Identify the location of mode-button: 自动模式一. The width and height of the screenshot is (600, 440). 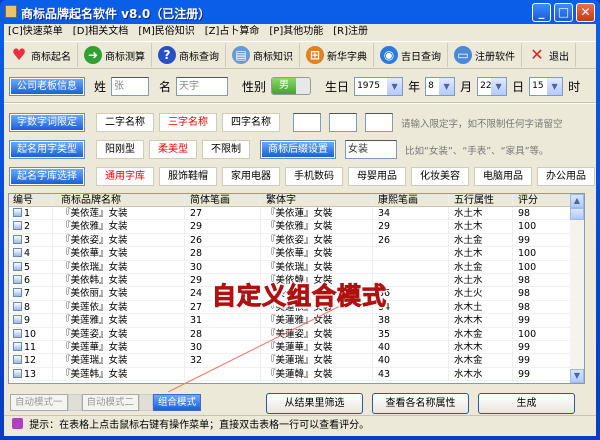
(39, 402).